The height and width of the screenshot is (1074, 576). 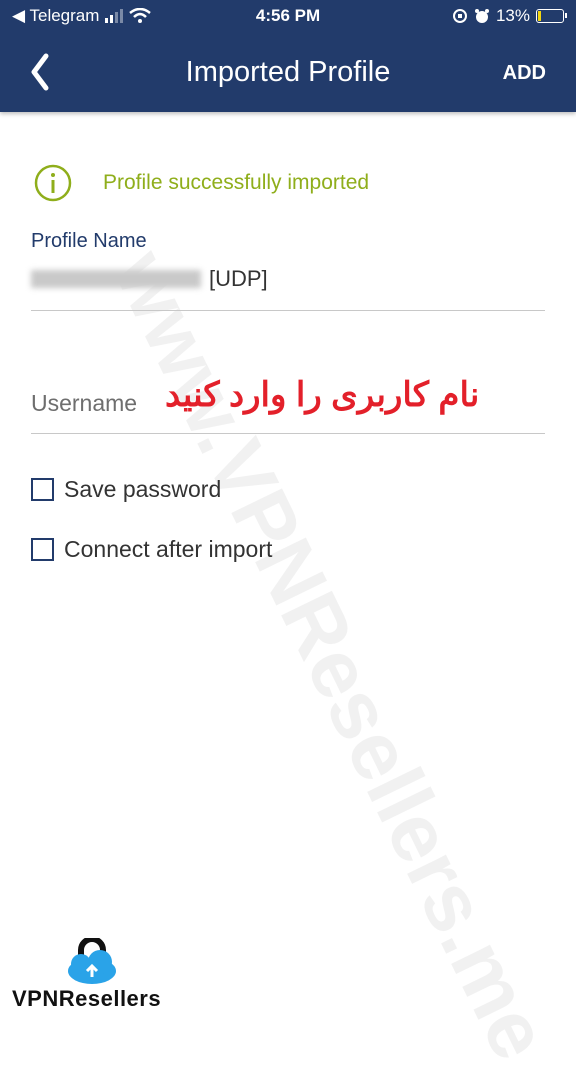 I want to click on status-bar: ◀ Telegram 4:56 PM 13%, so click(x=288, y=16).